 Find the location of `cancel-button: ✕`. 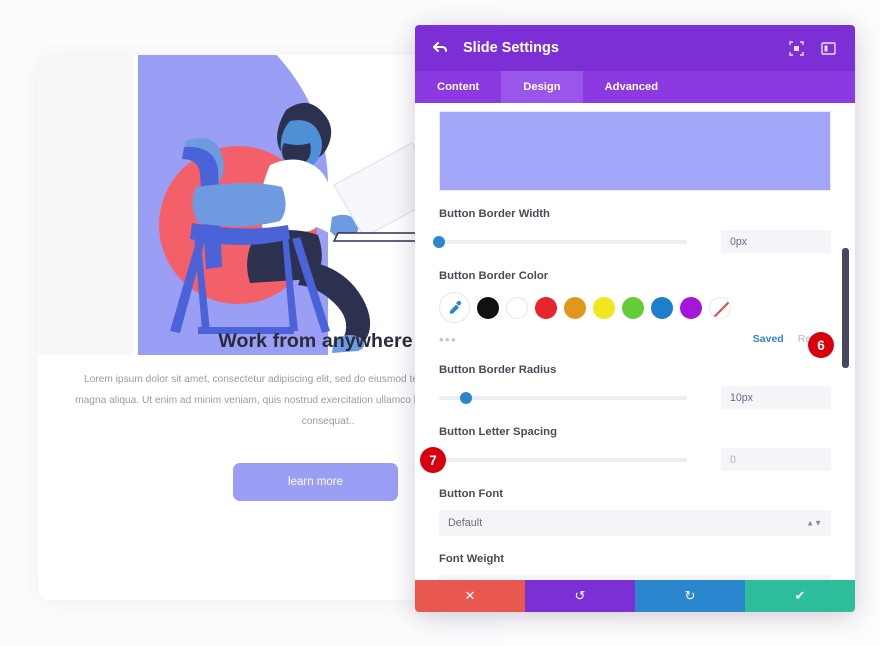

cancel-button: ✕ is located at coordinates (470, 596).